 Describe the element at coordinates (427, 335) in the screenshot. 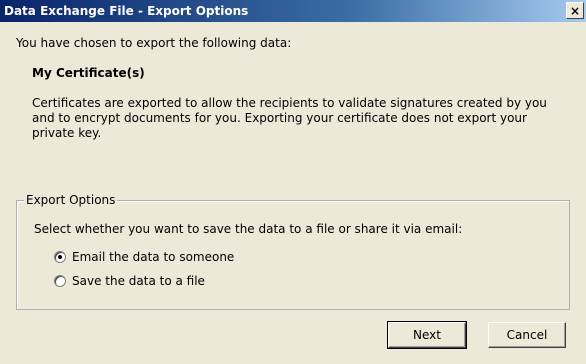

I see `next-button: Next` at that location.